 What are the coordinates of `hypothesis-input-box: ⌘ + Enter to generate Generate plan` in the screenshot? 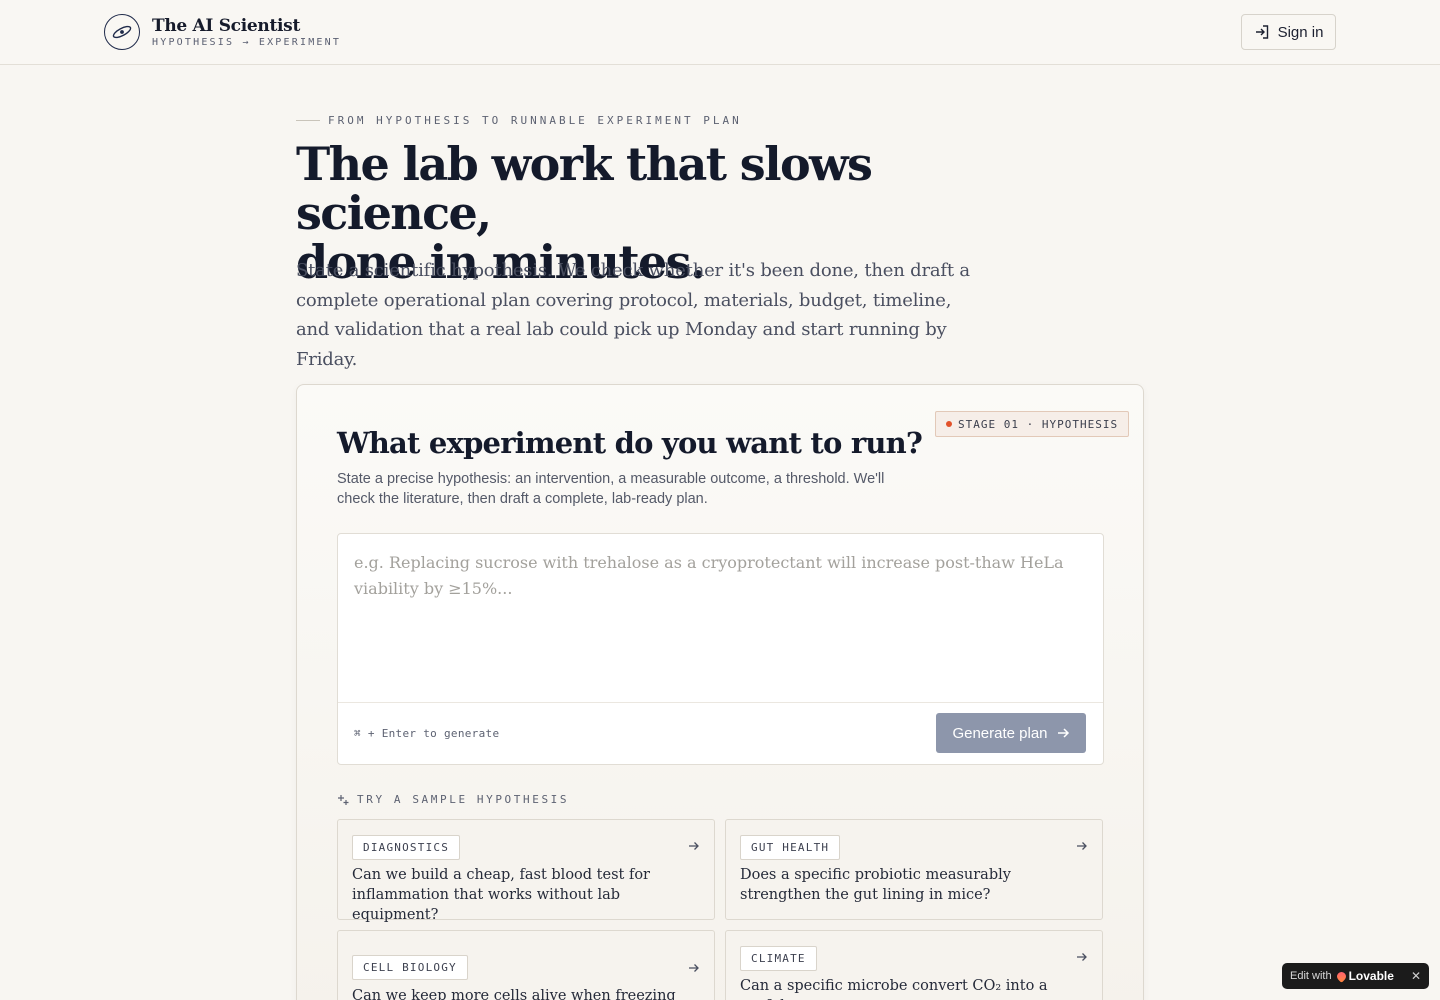 It's located at (720, 649).